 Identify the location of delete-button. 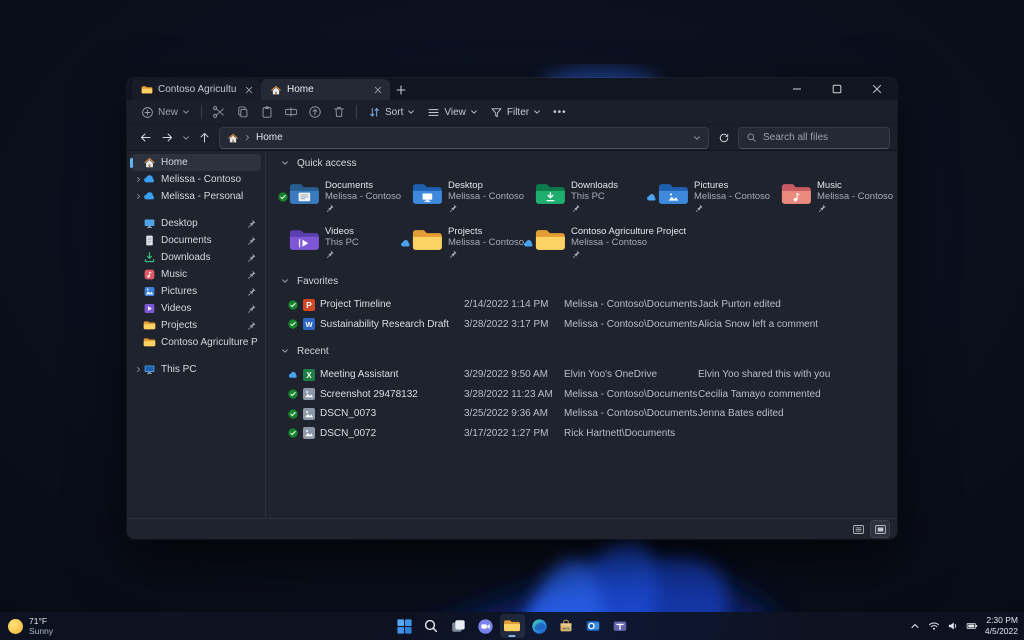
(339, 112).